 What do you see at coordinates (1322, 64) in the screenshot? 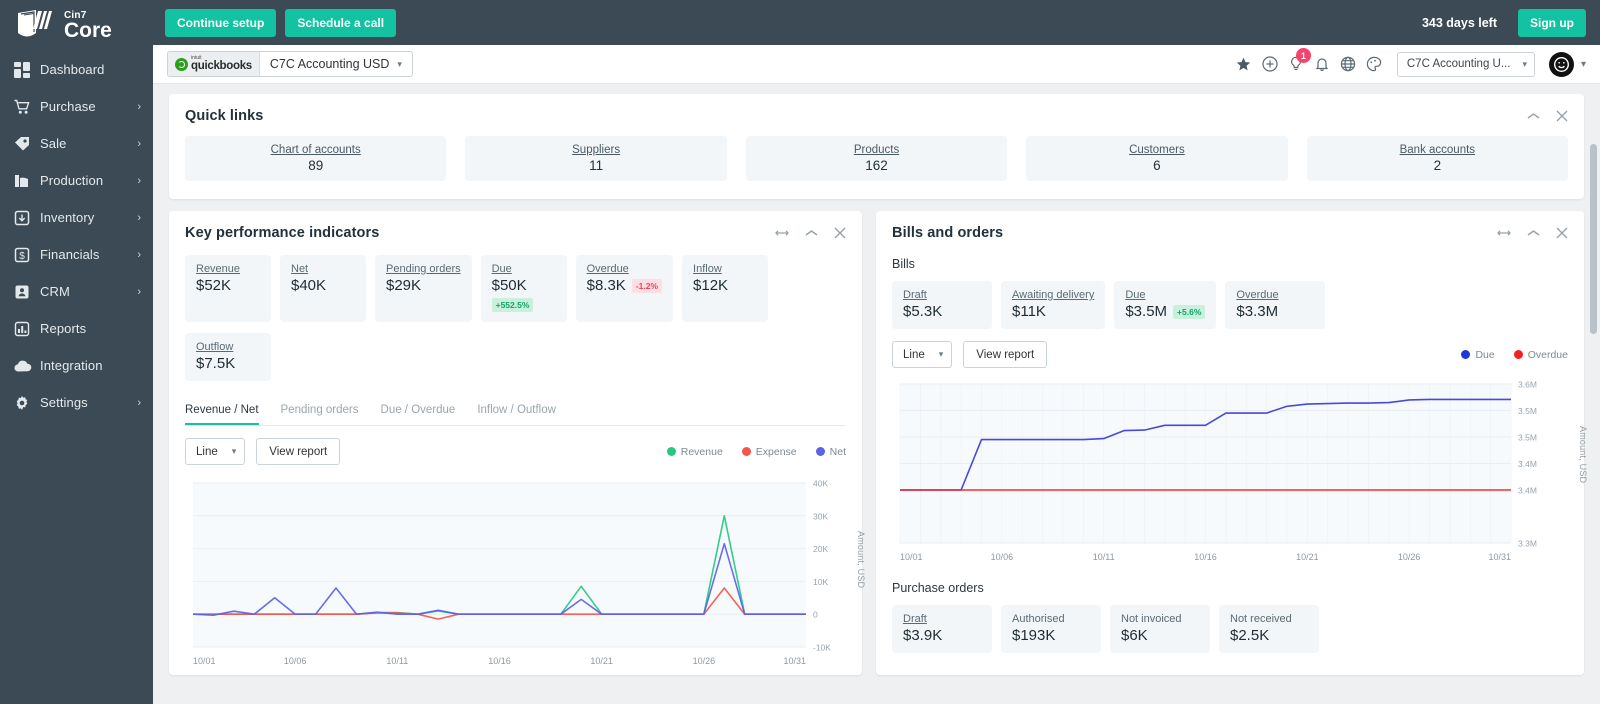
I see `bell-icon` at bounding box center [1322, 64].